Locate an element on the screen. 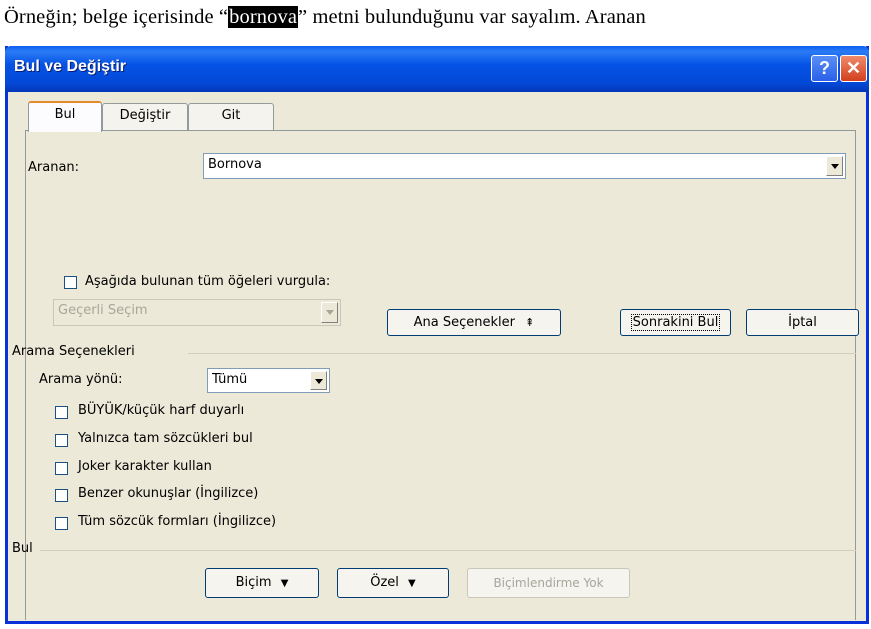 This screenshot has width=871, height=629. format-button: Biçim ▼ is located at coordinates (262, 583).